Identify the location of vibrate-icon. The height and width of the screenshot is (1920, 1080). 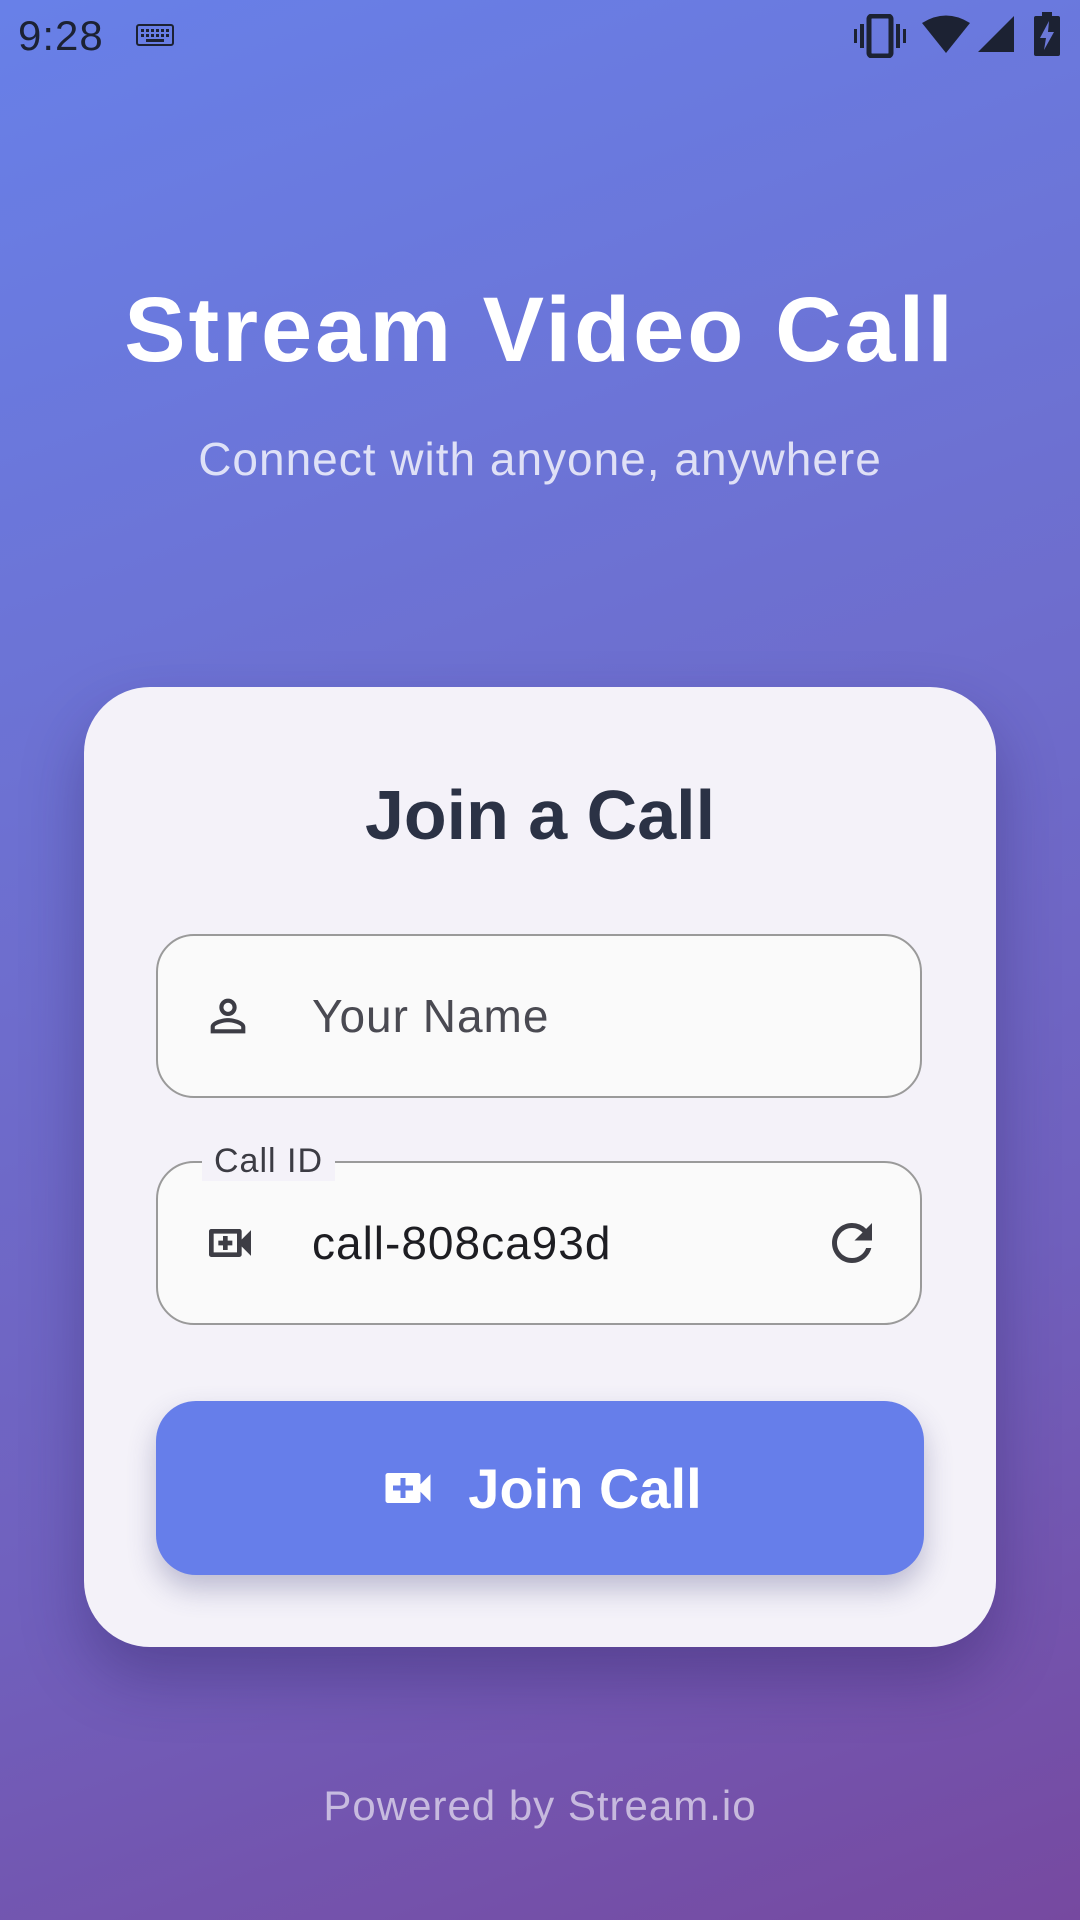
(880, 36).